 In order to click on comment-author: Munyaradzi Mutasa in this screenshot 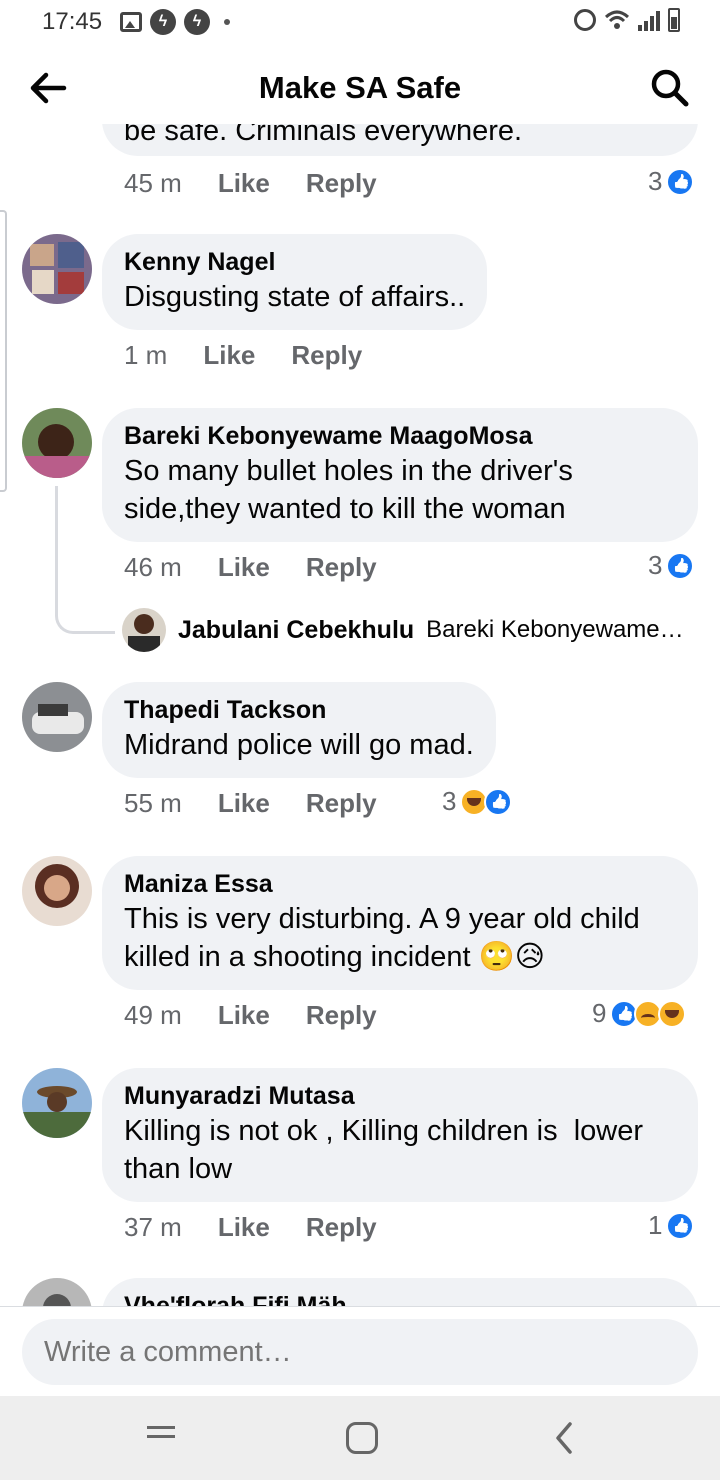, I will do `click(400, 1096)`.